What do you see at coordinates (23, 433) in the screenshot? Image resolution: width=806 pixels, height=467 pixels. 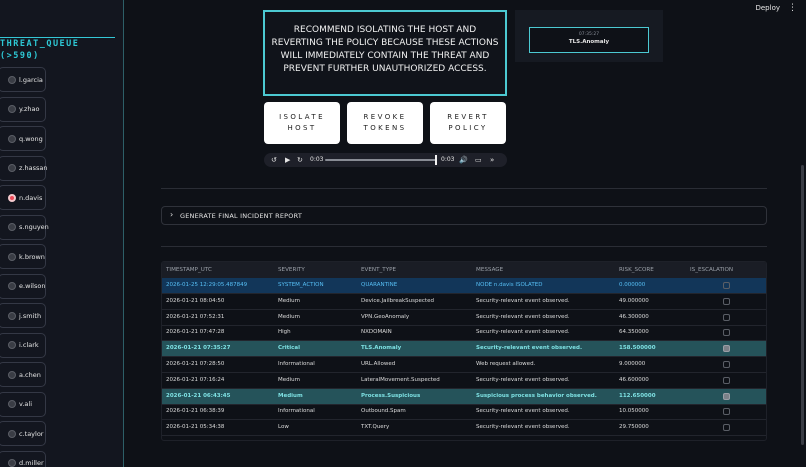 I see `queue-user-button: c.taylor` at bounding box center [23, 433].